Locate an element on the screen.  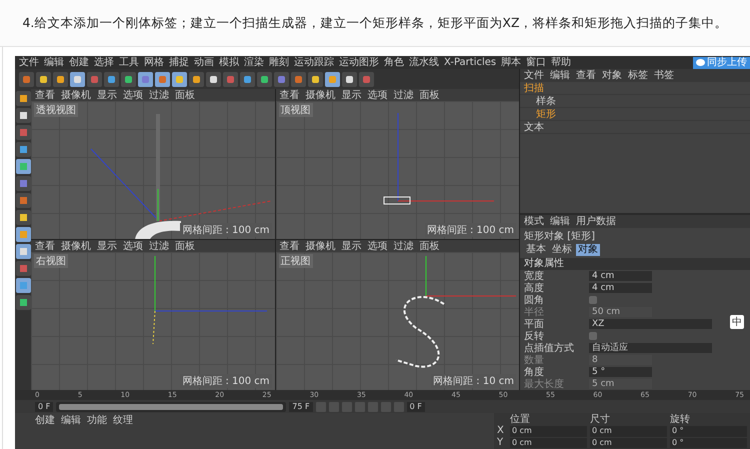
menu-item: 脚本 is located at coordinates (511, 62).